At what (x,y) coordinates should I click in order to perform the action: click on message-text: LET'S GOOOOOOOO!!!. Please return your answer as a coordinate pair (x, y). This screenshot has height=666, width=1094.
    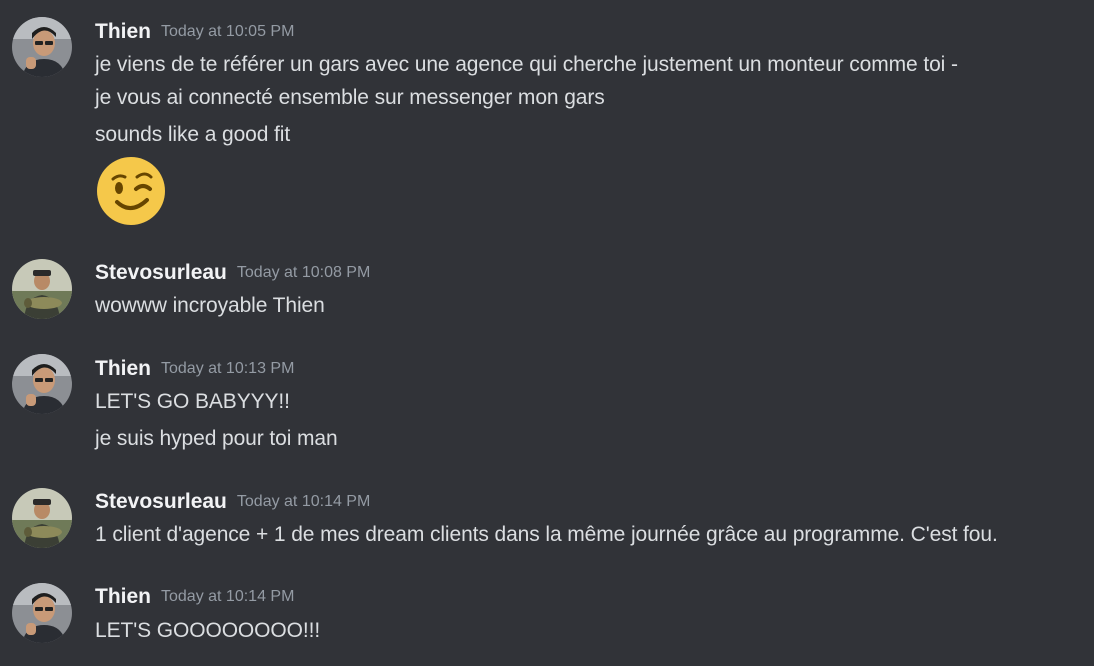
    Looking at the image, I should click on (208, 630).